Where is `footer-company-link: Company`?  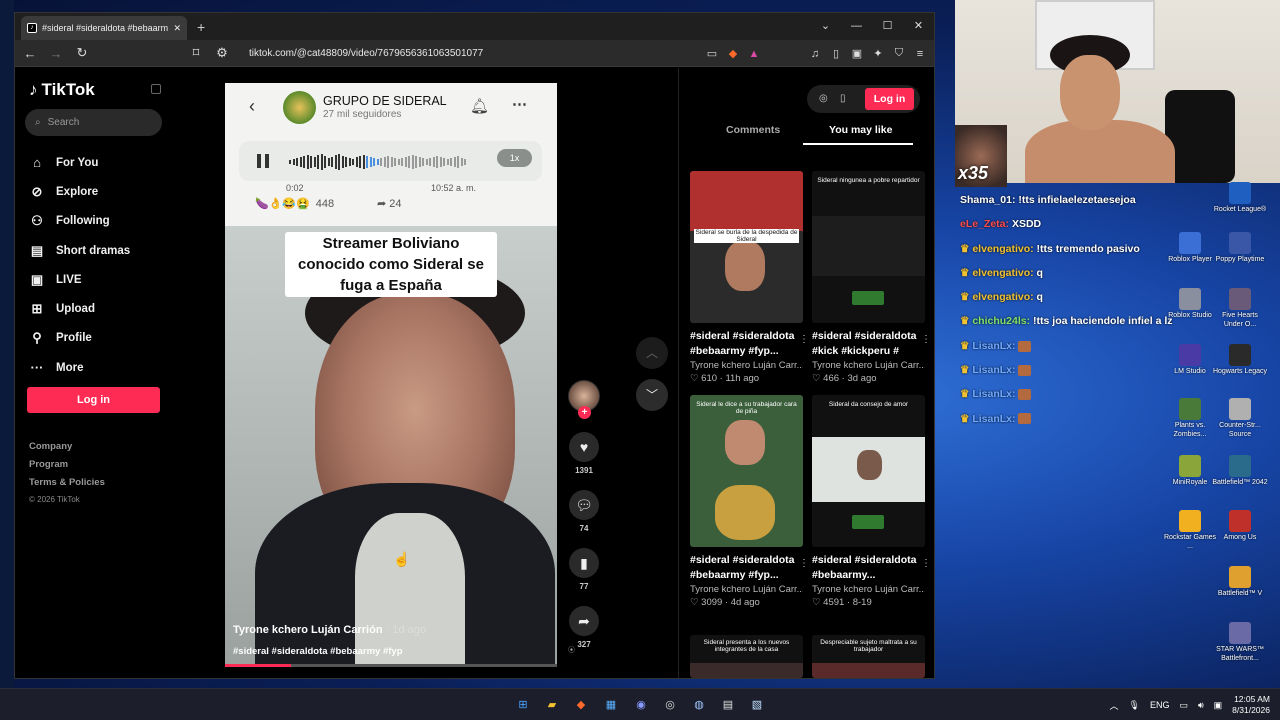
footer-company-link: Company is located at coordinates (50, 446).